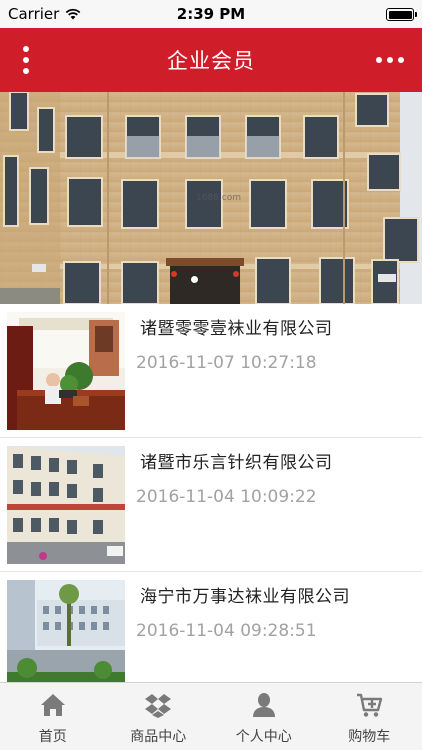 This screenshot has width=422, height=750. I want to click on tab-label: 购物车, so click(369, 737).